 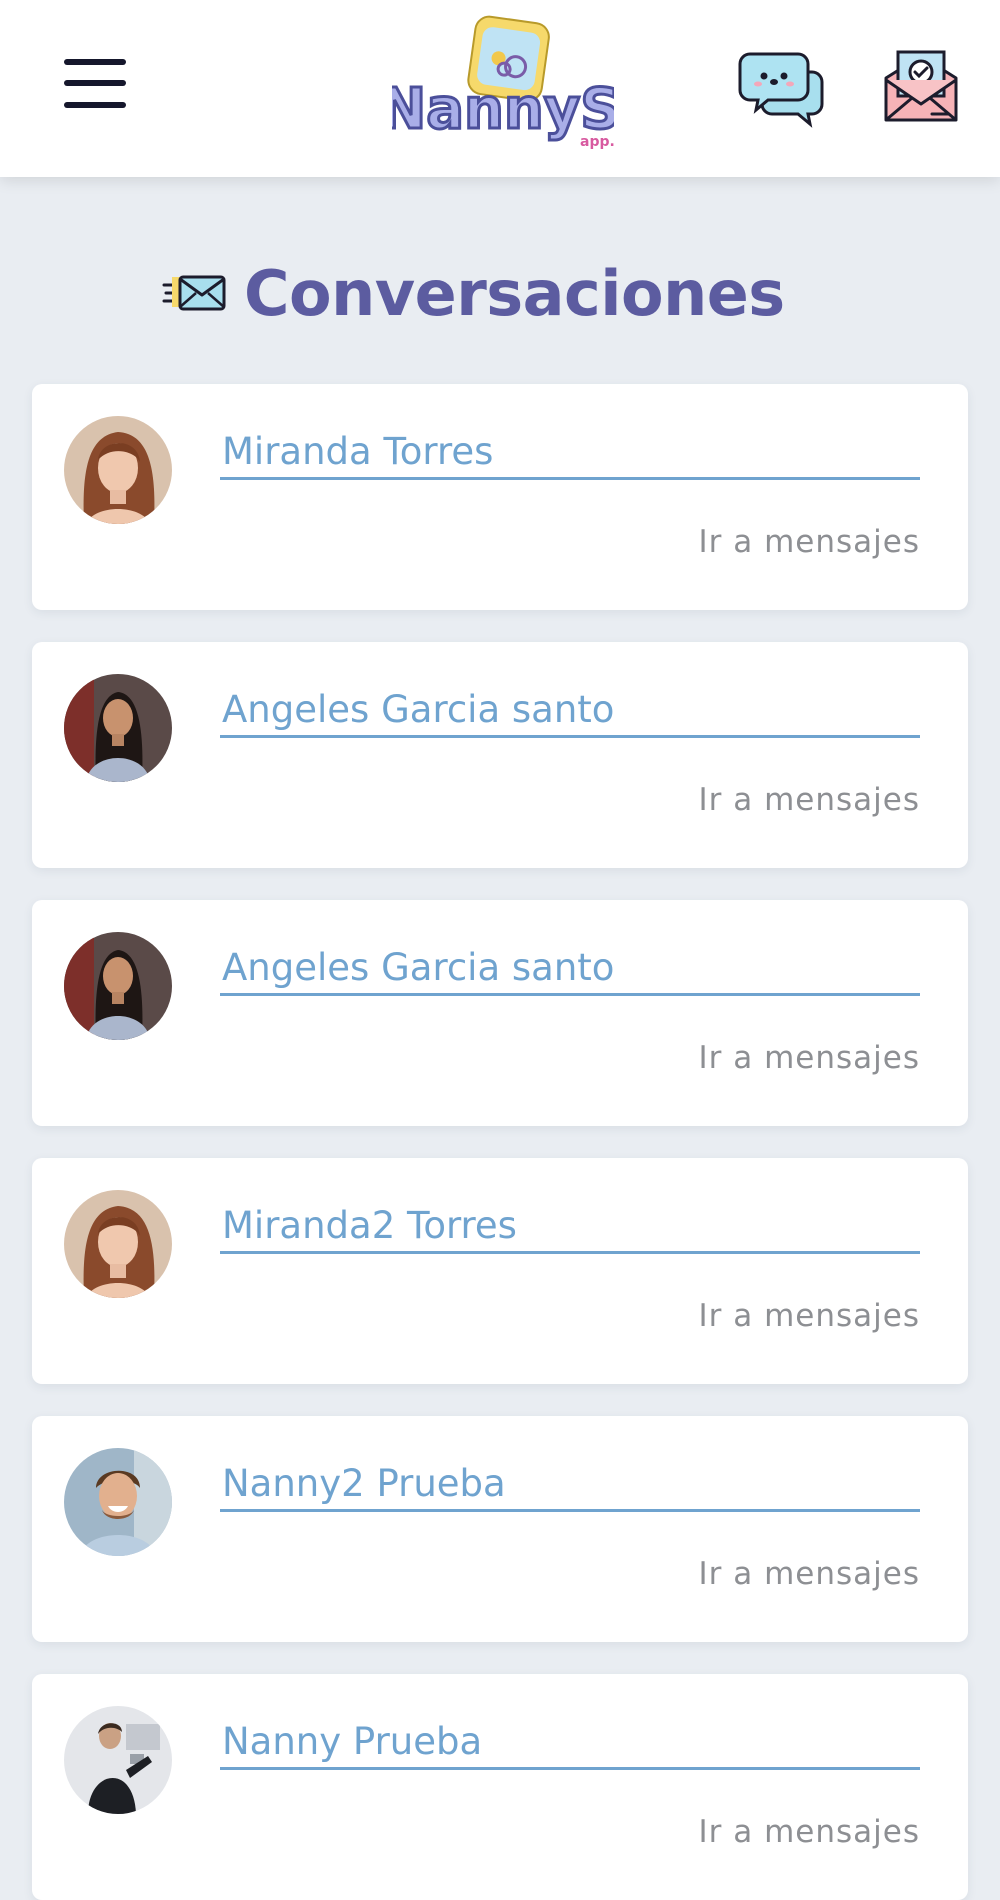 What do you see at coordinates (921, 87) in the screenshot?
I see `mail-check-icon` at bounding box center [921, 87].